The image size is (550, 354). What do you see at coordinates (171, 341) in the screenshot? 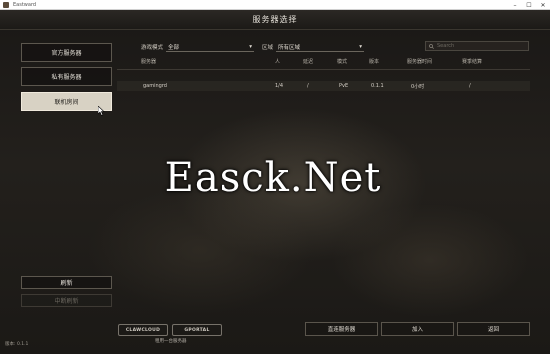
I see `rent-server-caption: 租用一台服务器` at bounding box center [171, 341].